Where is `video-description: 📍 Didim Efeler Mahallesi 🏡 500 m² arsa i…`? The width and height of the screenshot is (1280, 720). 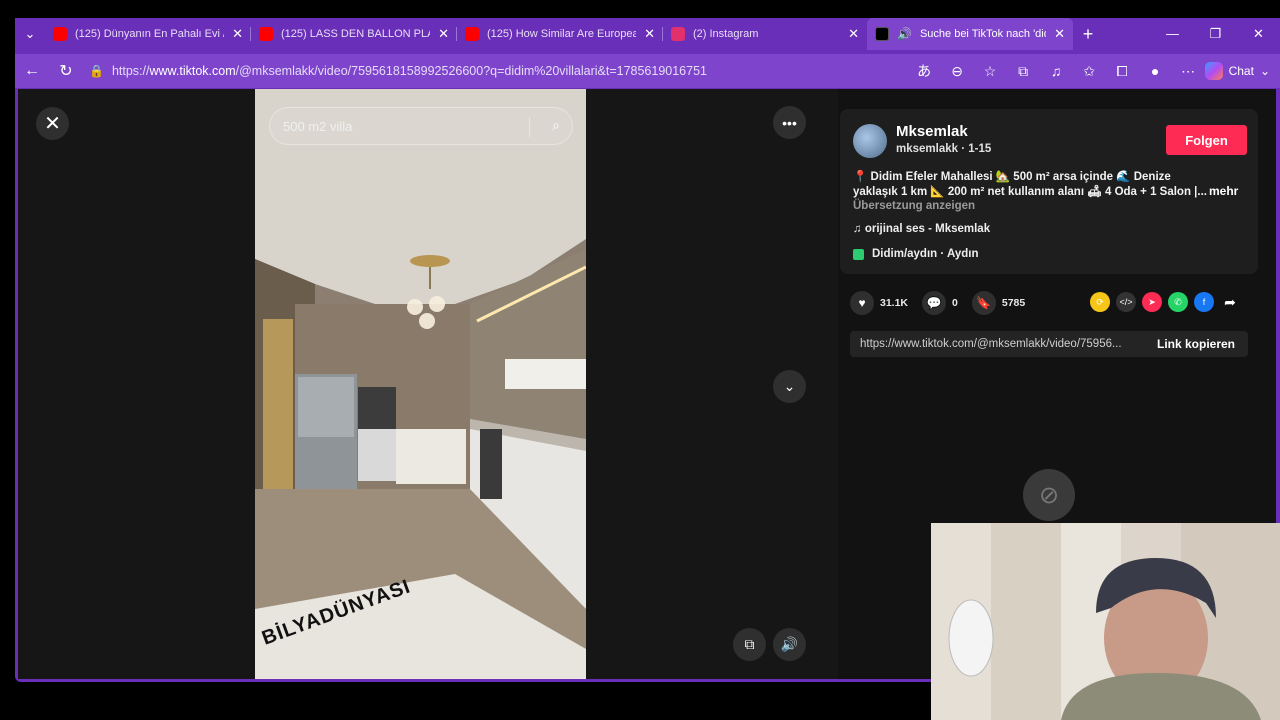
video-description: 📍 Didim Efeler Mahallesi 🏡 500 m² arsa i… is located at coordinates (1030, 184).